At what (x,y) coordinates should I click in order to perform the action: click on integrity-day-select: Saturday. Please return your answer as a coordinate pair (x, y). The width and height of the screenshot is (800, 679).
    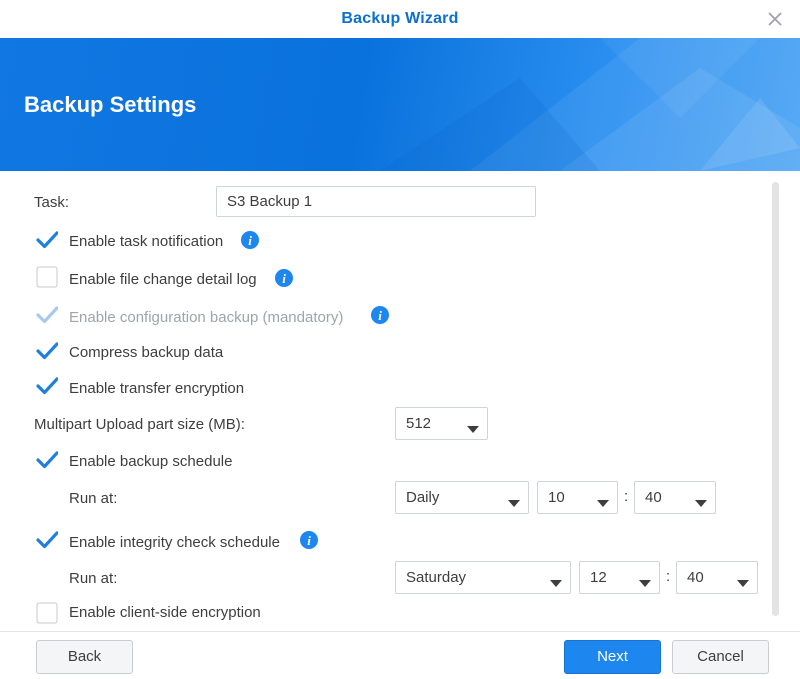
    Looking at the image, I should click on (483, 577).